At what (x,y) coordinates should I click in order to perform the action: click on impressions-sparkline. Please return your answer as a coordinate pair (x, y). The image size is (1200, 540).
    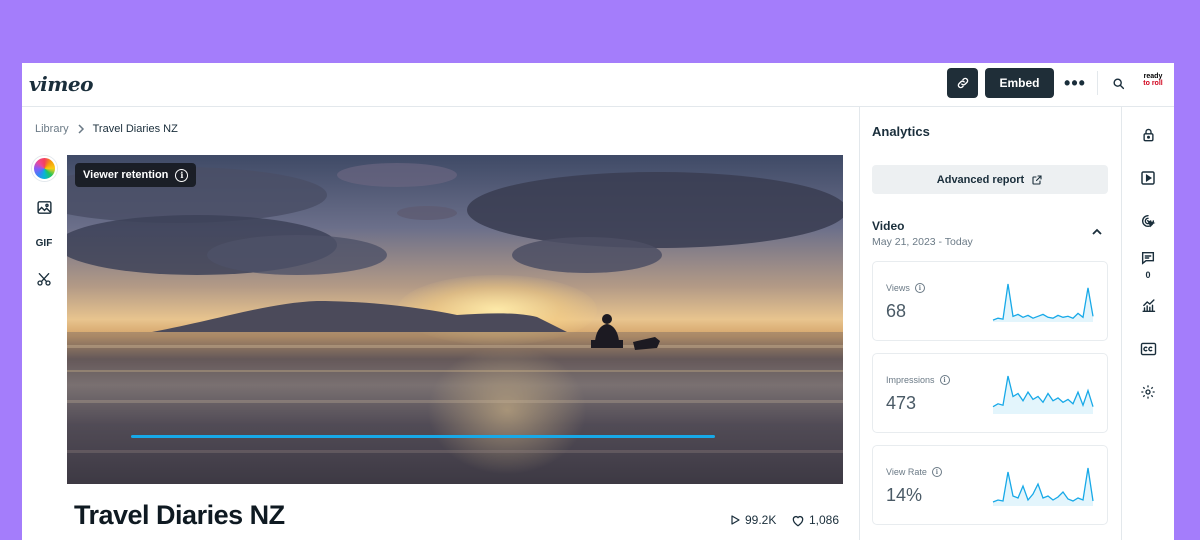
    Looking at the image, I should click on (1043, 394).